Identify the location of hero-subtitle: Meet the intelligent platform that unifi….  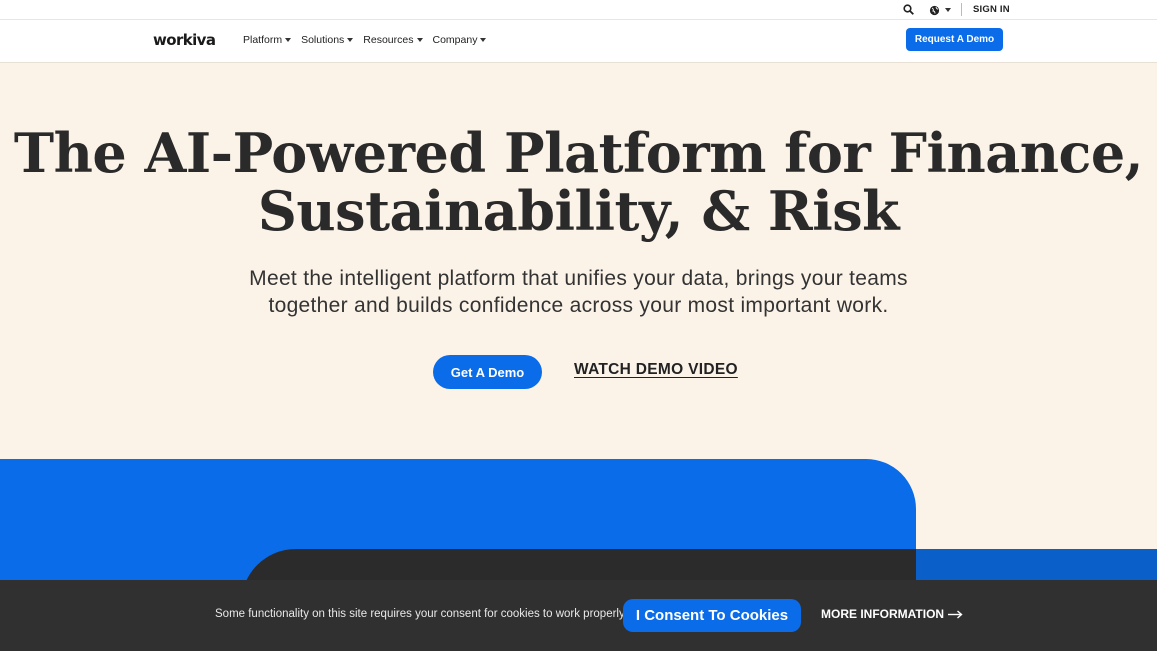
(578, 292).